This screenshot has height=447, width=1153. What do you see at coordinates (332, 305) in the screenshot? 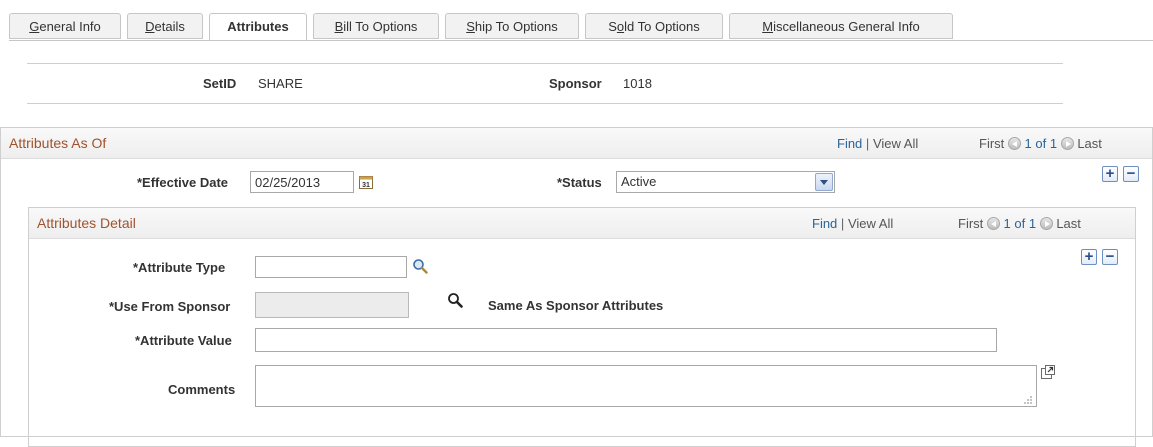
I see `use-from-sponsor-input` at bounding box center [332, 305].